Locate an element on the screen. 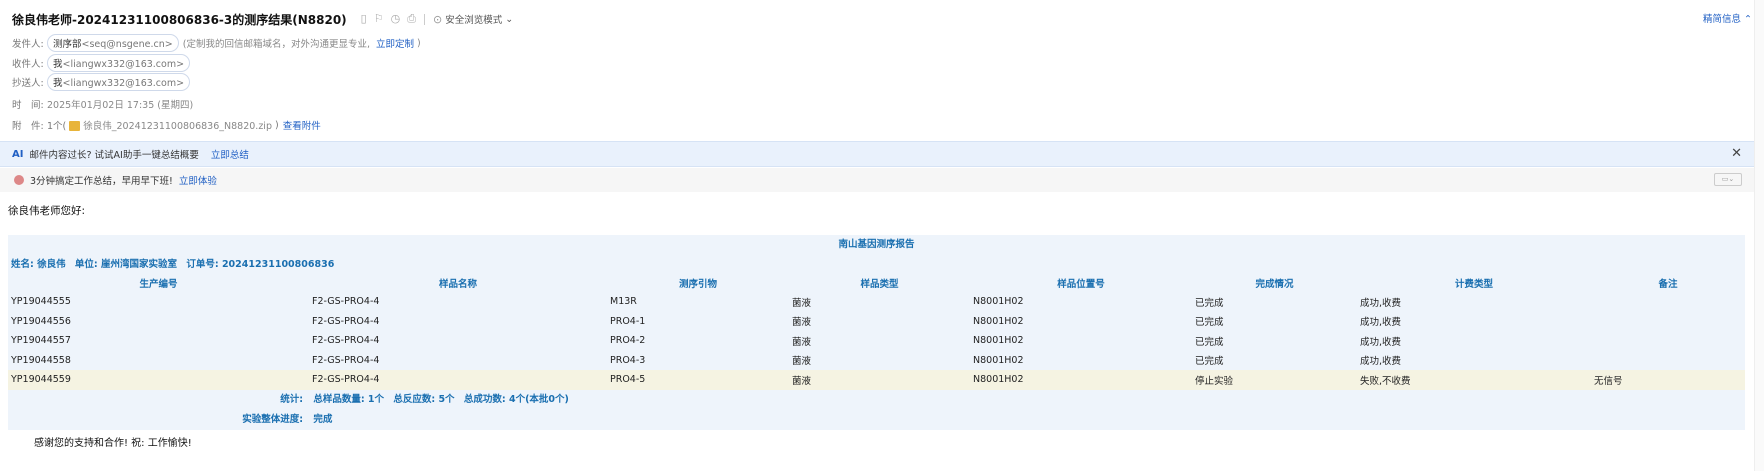 This screenshot has height=471, width=1764. ai-icon: AI is located at coordinates (18, 154).